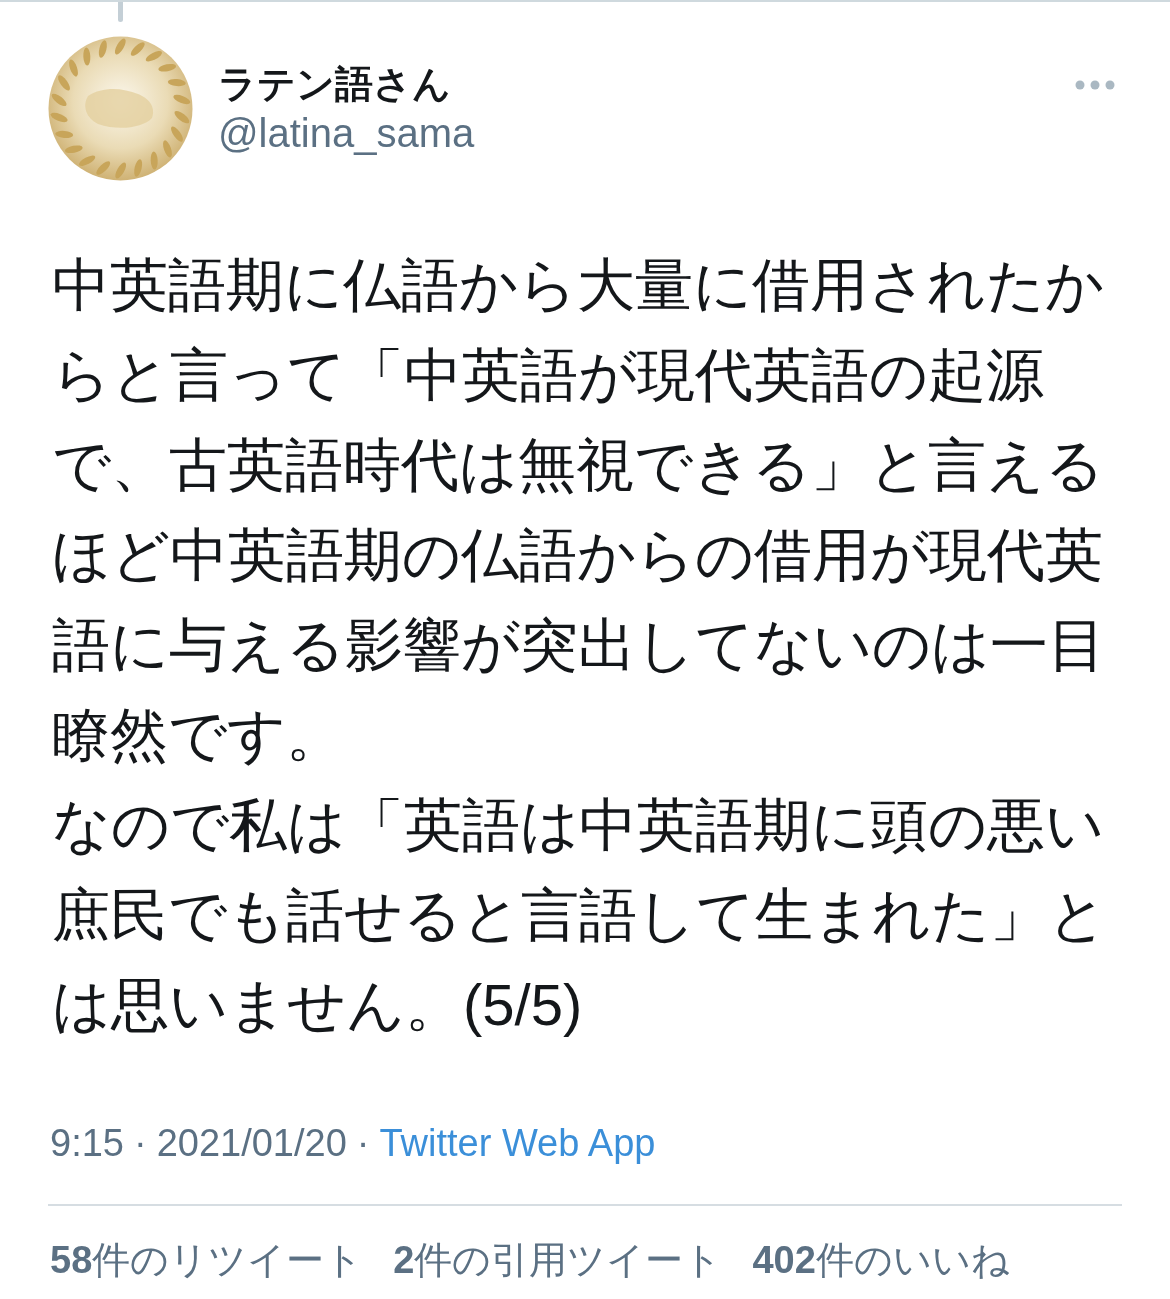  Describe the element at coordinates (558, 1260) in the screenshot. I see `stat-link: 2件の引用ツイート` at that location.